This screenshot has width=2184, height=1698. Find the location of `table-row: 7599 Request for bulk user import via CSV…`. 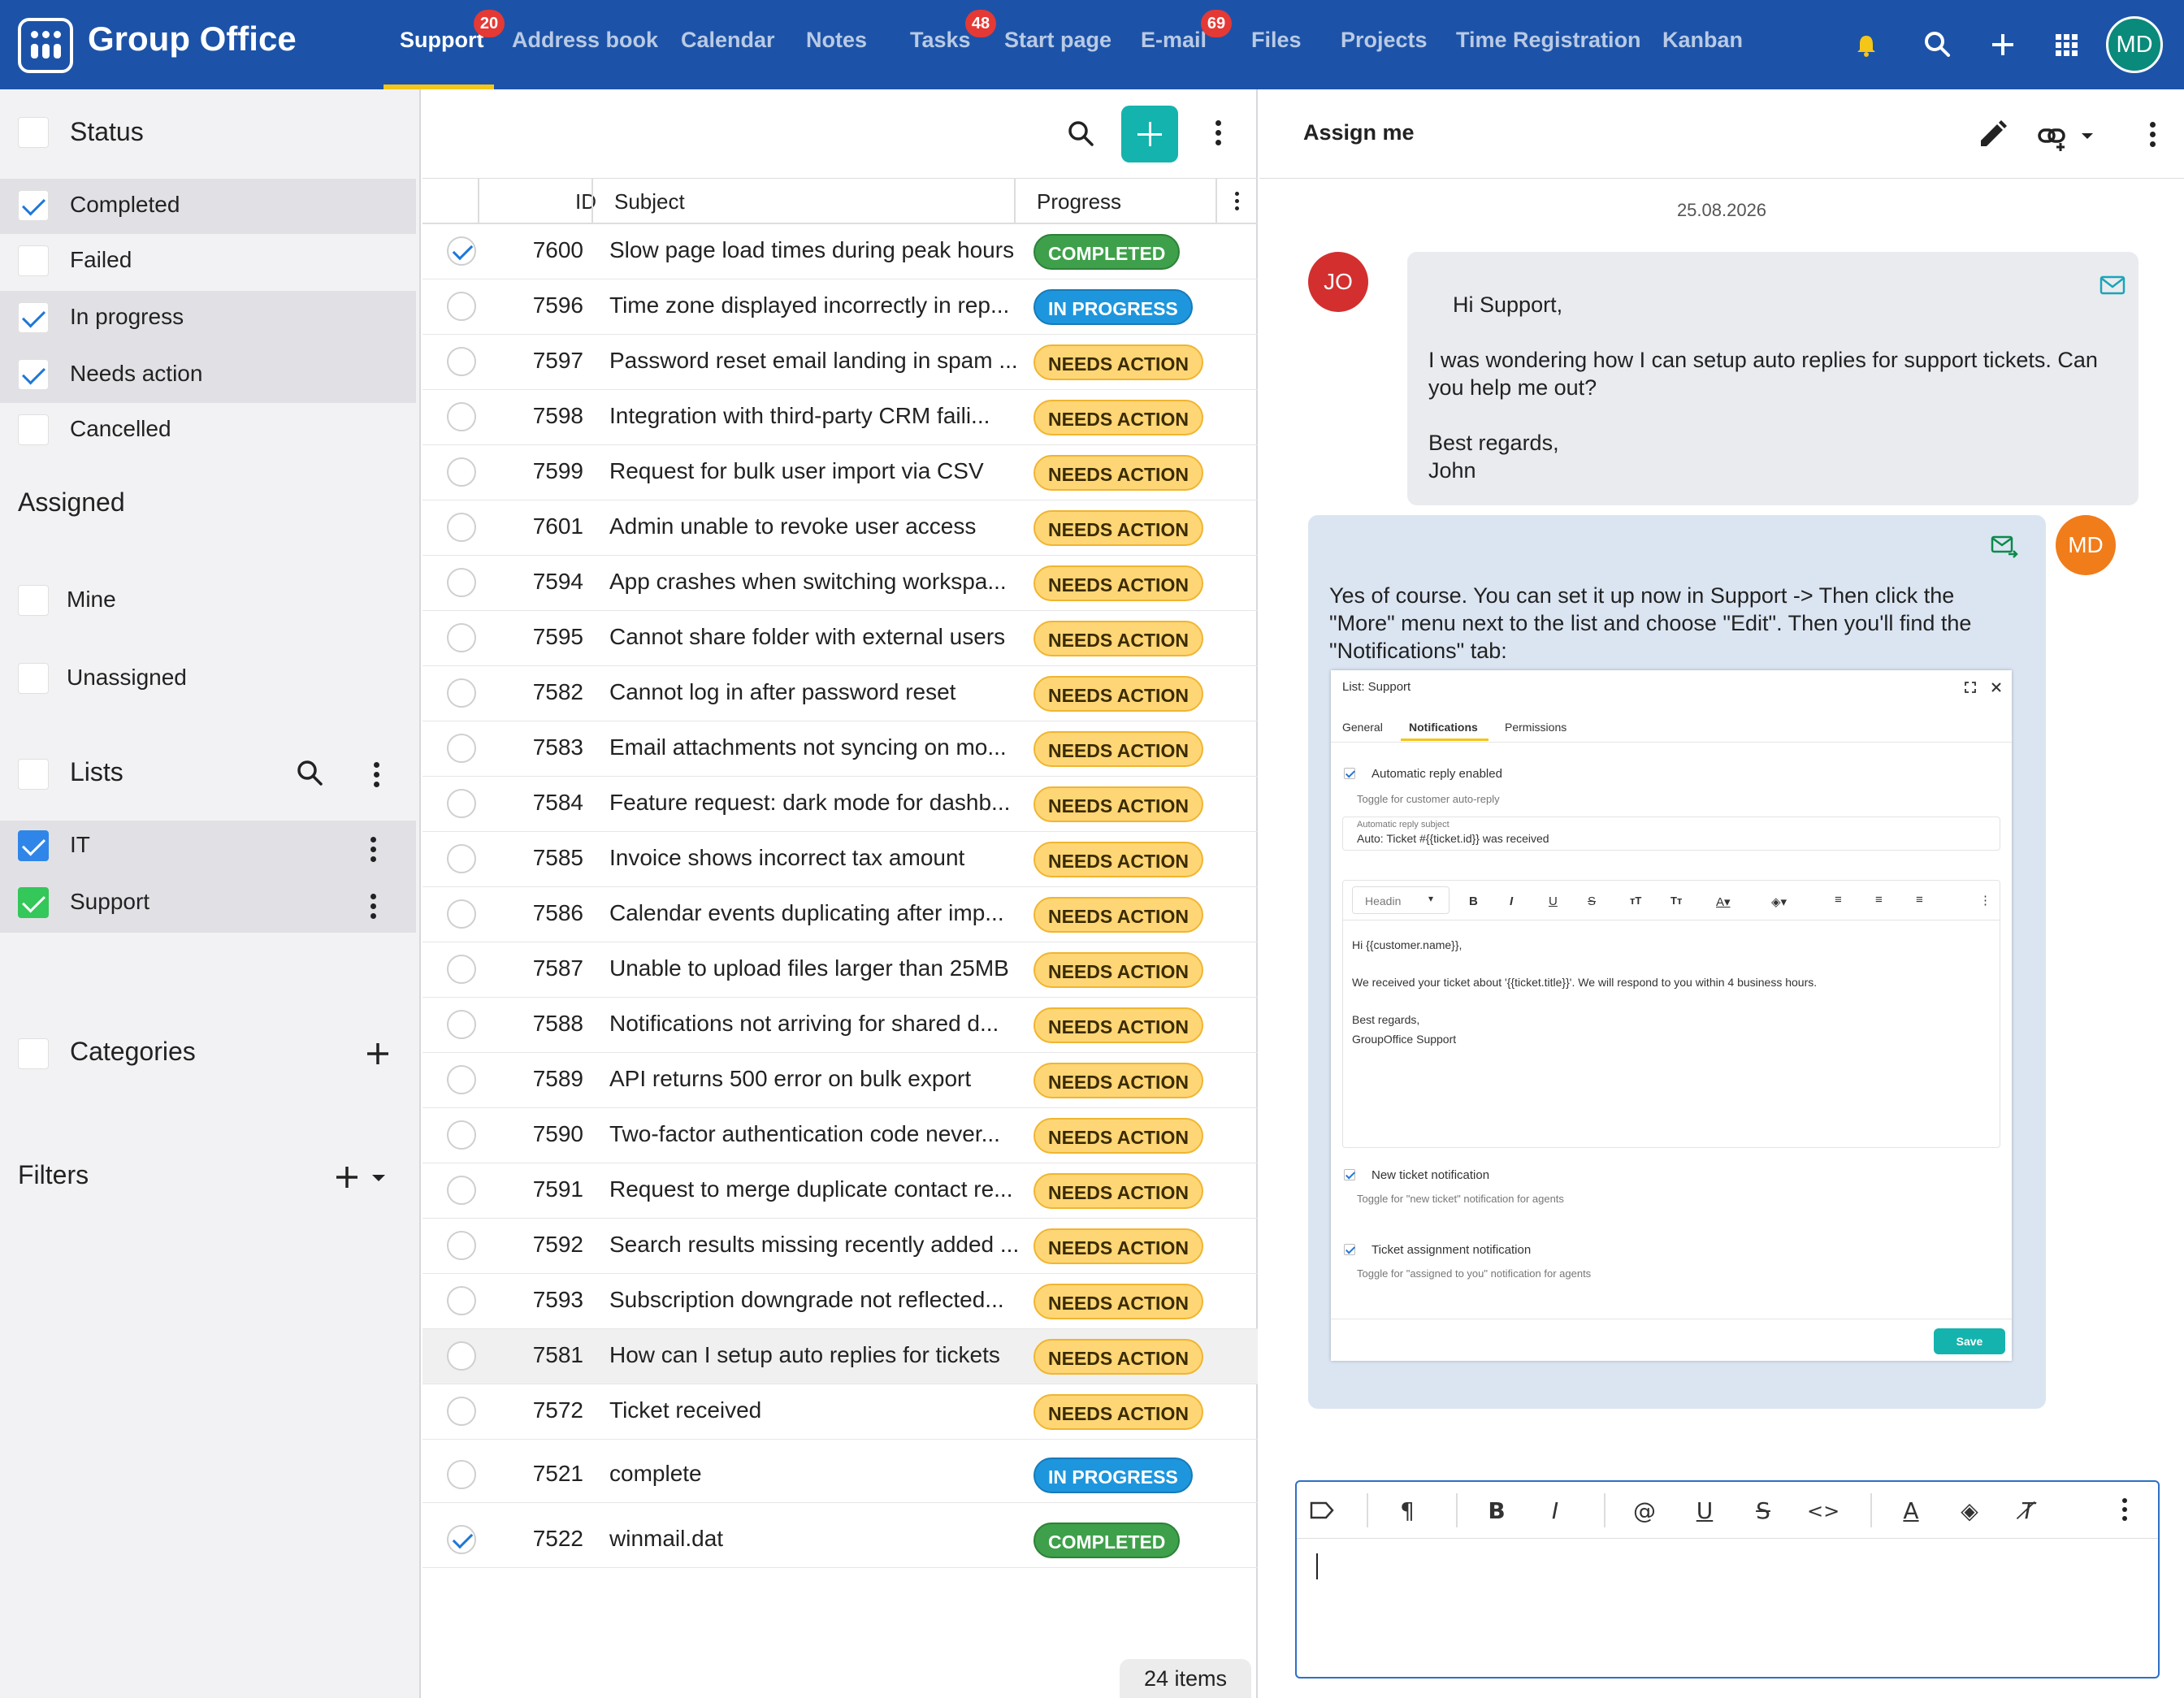

table-row: 7599 Request for bulk user import via CSV… is located at coordinates (840, 473).